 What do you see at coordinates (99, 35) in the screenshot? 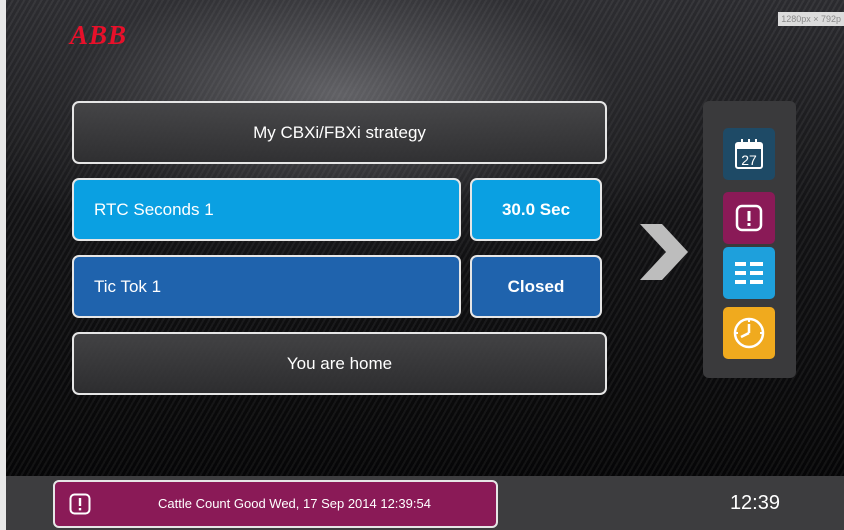
I see `abb-logo: ABB` at bounding box center [99, 35].